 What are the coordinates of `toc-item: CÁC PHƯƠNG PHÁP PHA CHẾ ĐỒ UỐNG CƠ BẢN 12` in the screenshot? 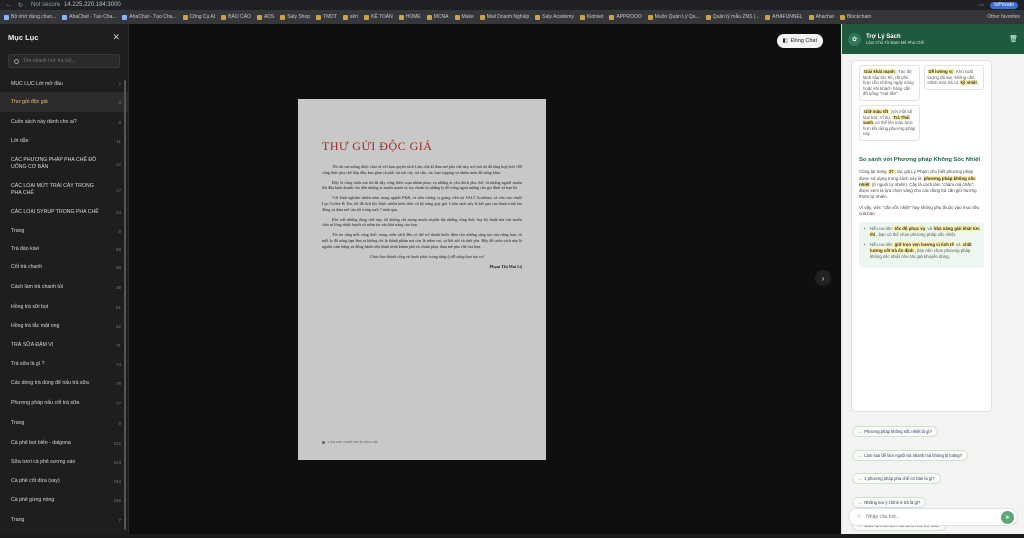 It's located at (64, 164).